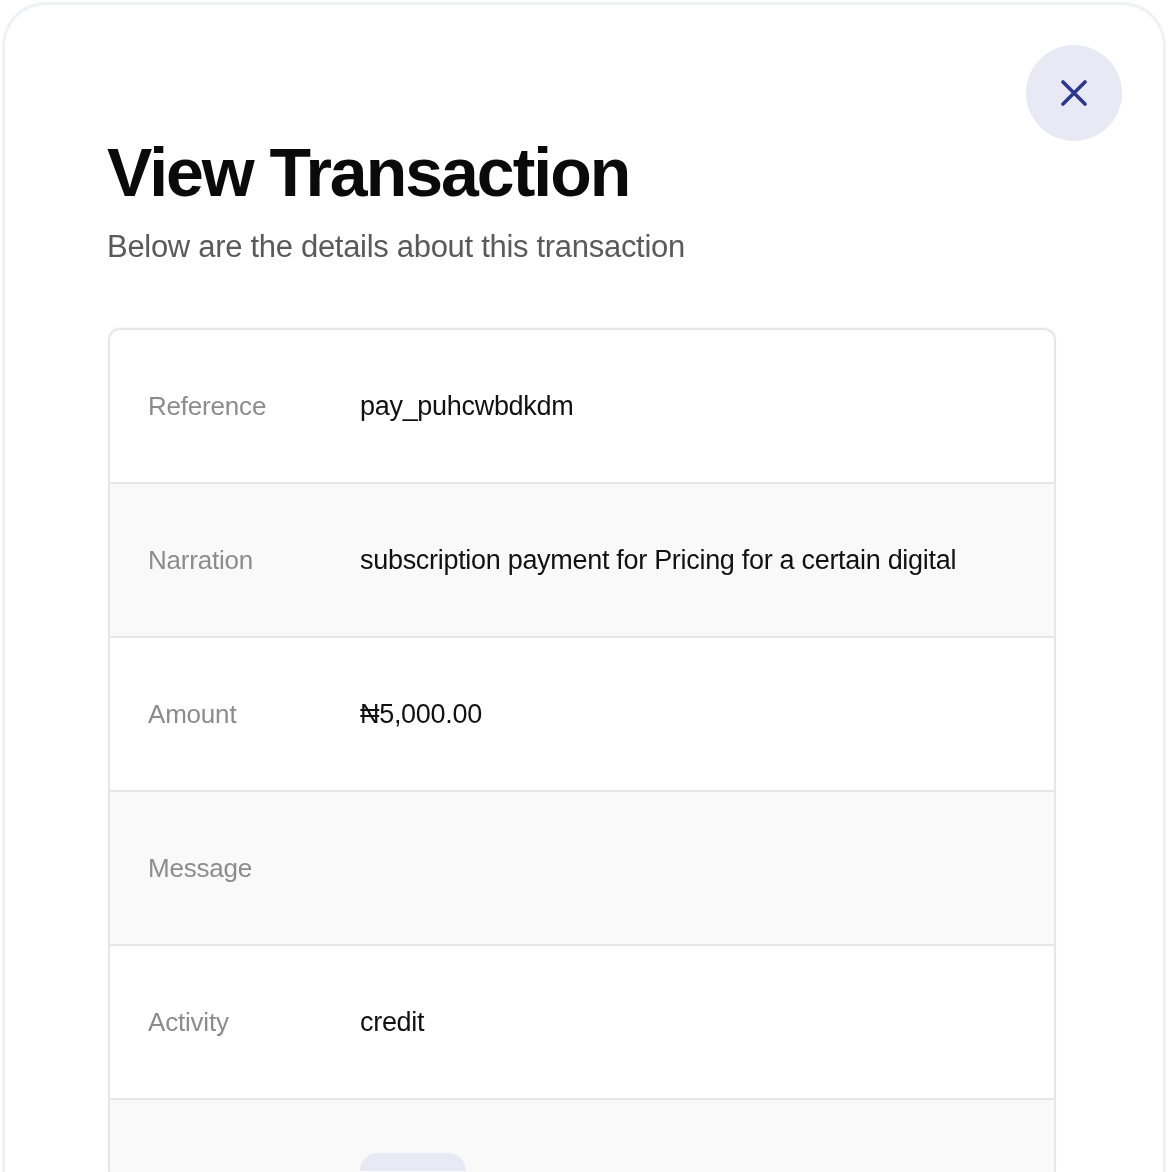  I want to click on field-label: Amount, so click(193, 714).